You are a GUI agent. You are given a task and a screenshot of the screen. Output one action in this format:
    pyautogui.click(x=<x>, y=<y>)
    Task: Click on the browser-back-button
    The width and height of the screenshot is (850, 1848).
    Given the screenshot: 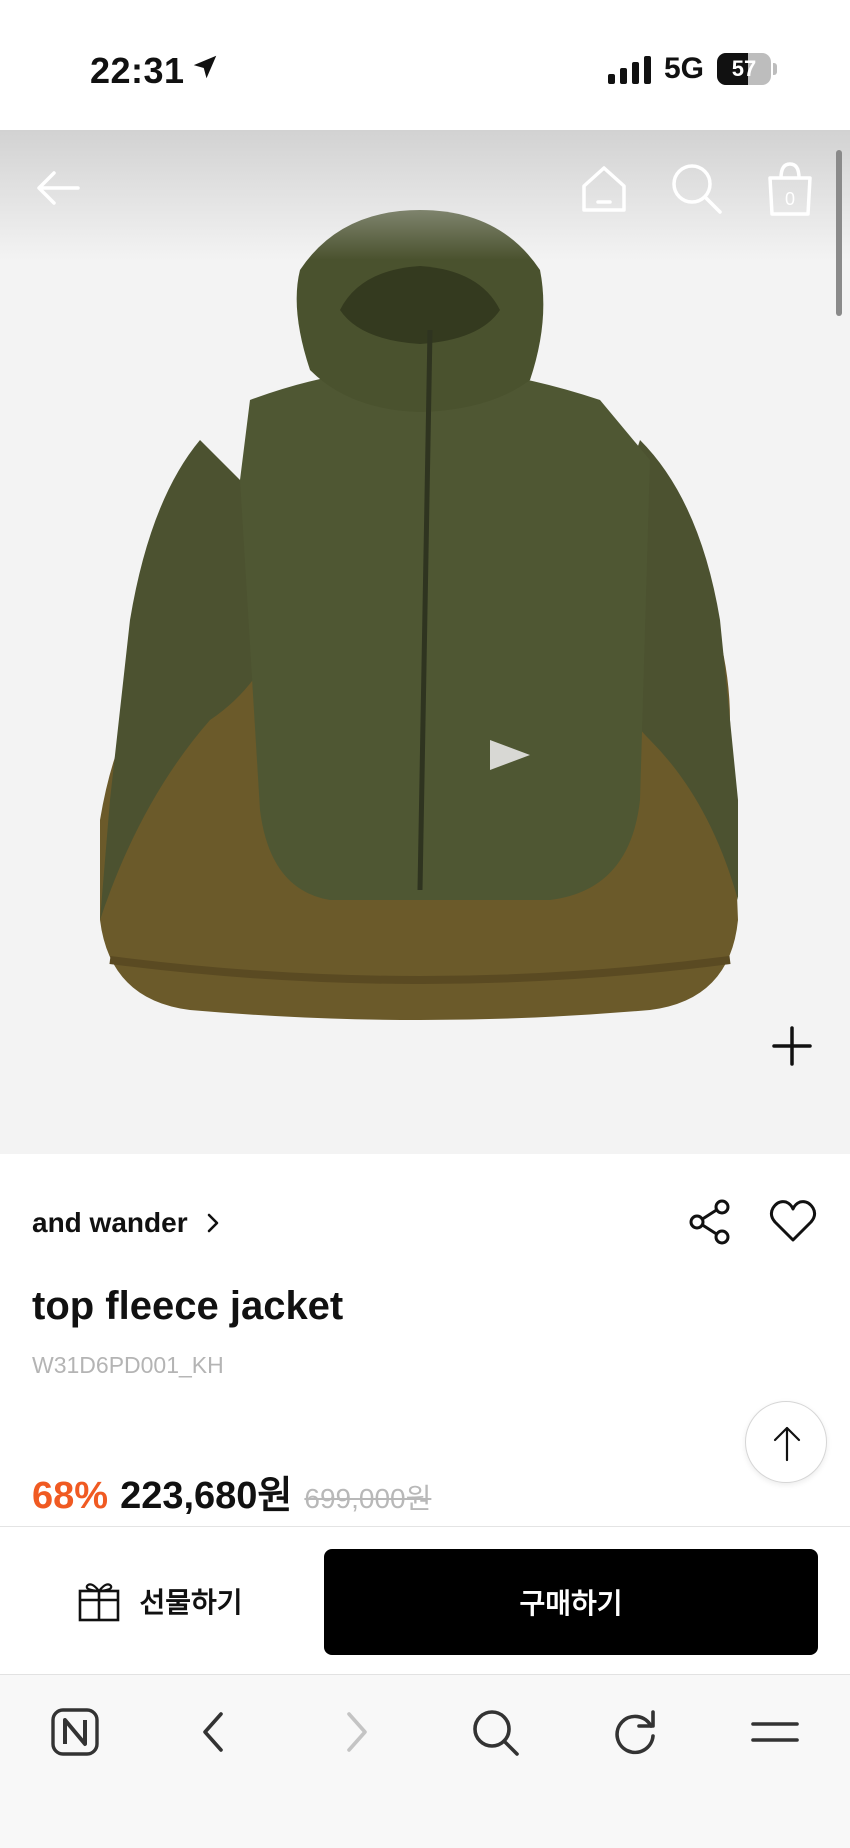 What is the action you would take?
    pyautogui.click(x=215, y=1732)
    